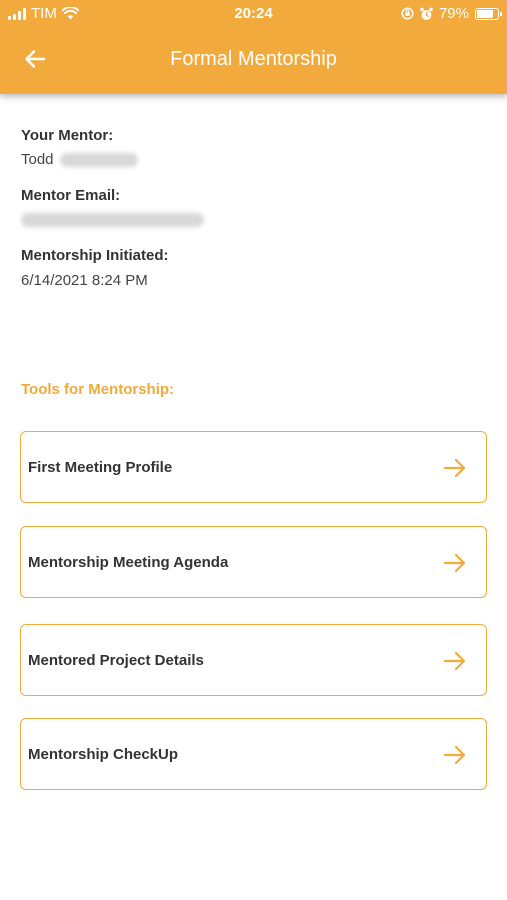 The image size is (507, 900). Describe the element at coordinates (71, 195) in the screenshot. I see `email-label: Mentor Email:` at that location.